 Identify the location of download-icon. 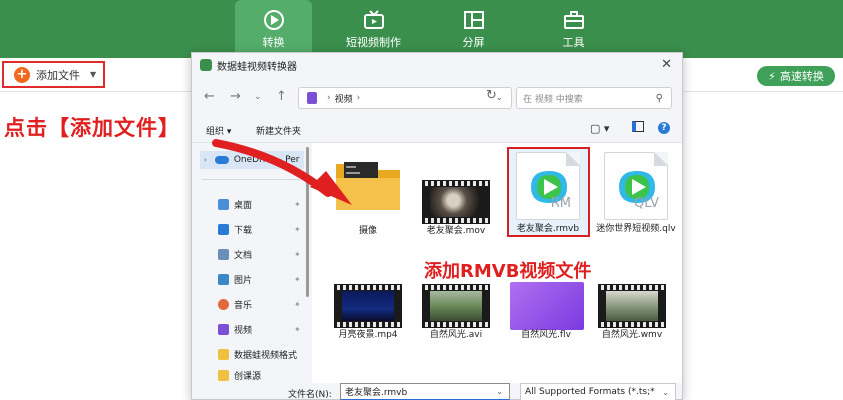
(223, 229).